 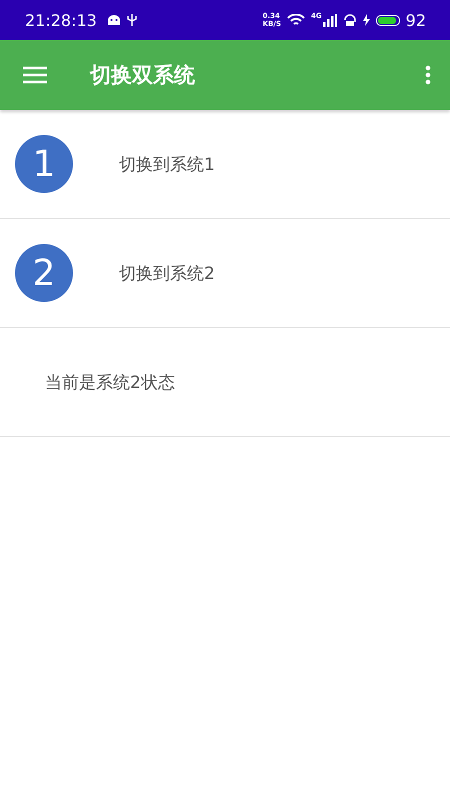 What do you see at coordinates (44, 273) in the screenshot?
I see `number-badge: 2` at bounding box center [44, 273].